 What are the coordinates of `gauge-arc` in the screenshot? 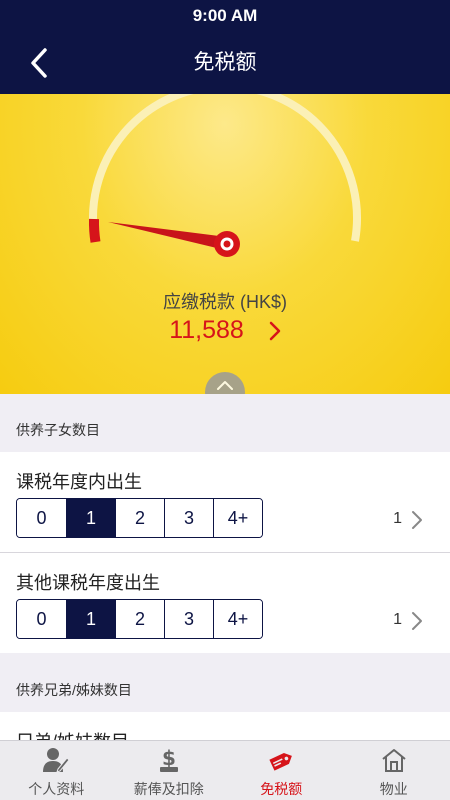 It's located at (225, 168).